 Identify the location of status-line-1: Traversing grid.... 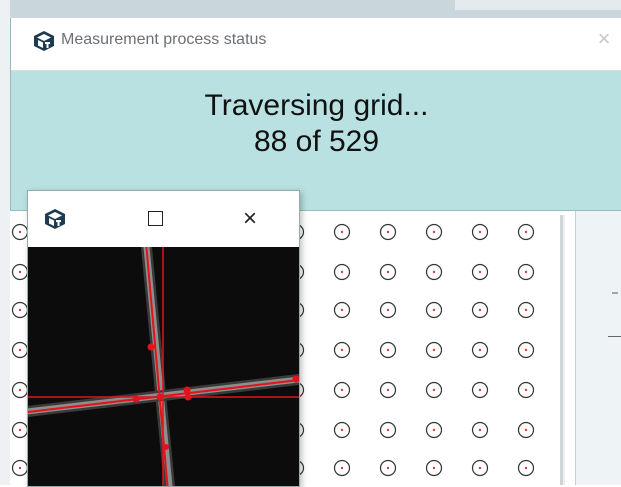
(316, 105).